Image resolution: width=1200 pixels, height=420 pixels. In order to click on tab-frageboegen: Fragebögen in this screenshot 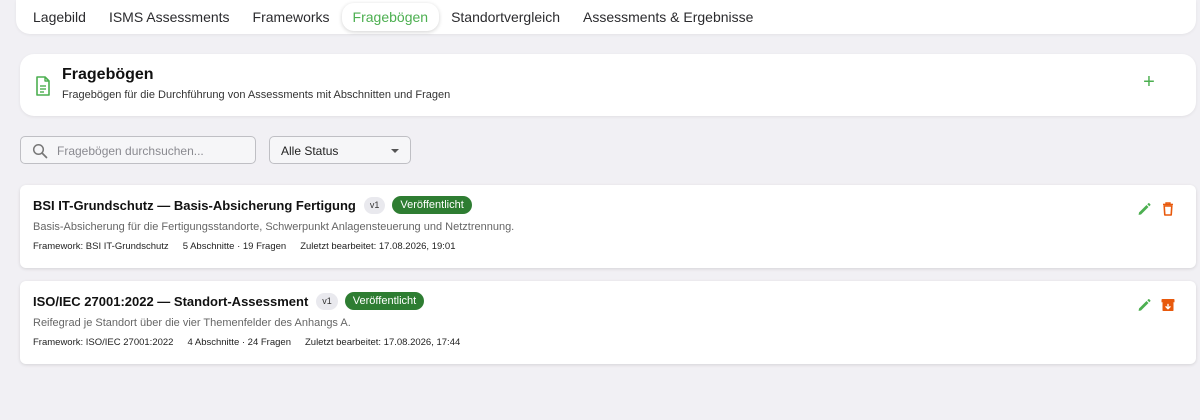, I will do `click(390, 17)`.